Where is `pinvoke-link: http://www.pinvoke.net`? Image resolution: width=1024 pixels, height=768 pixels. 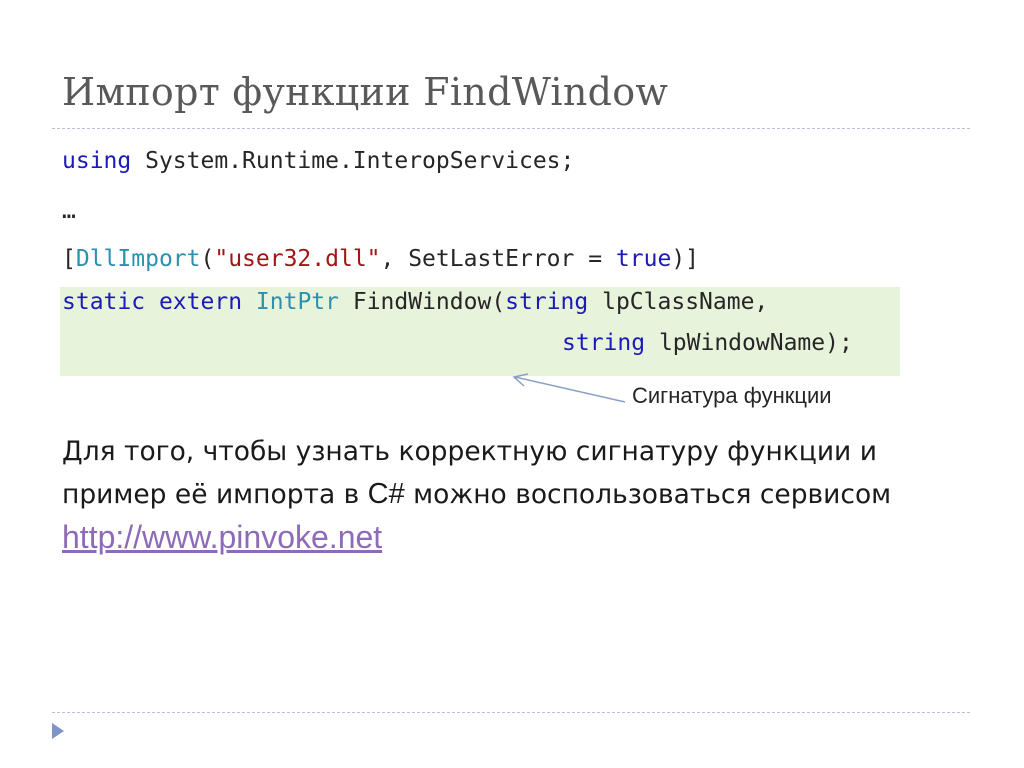 pinvoke-link: http://www.pinvoke.net is located at coordinates (222, 537).